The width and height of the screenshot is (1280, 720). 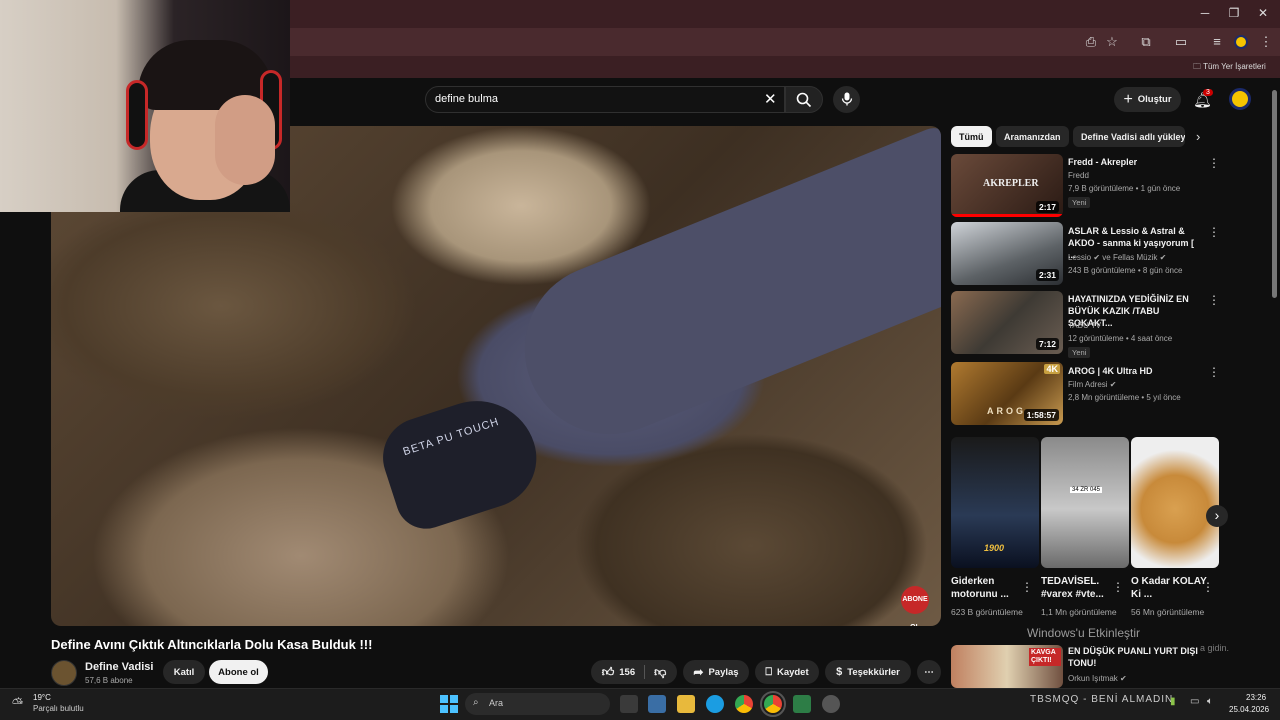 What do you see at coordinates (1194, 701) in the screenshot?
I see `network-icon: ▭` at bounding box center [1194, 701].